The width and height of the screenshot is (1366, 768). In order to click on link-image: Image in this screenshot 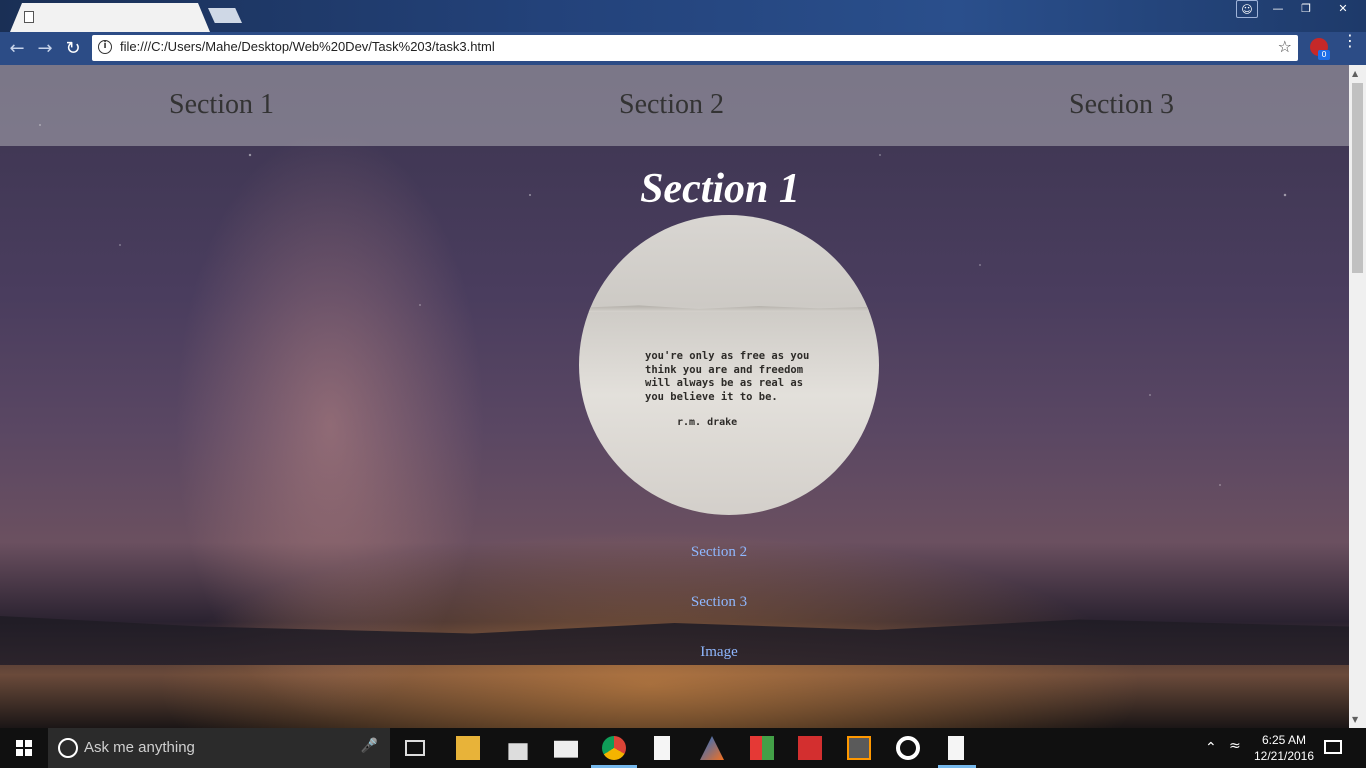, I will do `click(674, 652)`.